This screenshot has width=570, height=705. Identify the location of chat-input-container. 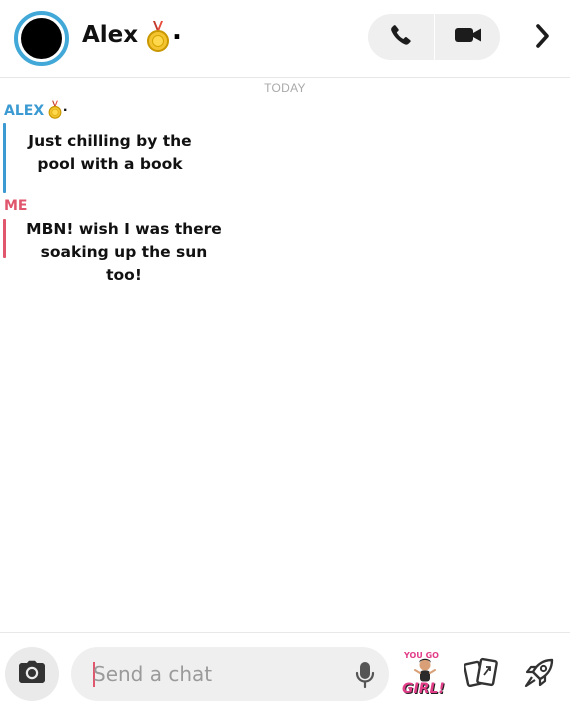
(230, 674).